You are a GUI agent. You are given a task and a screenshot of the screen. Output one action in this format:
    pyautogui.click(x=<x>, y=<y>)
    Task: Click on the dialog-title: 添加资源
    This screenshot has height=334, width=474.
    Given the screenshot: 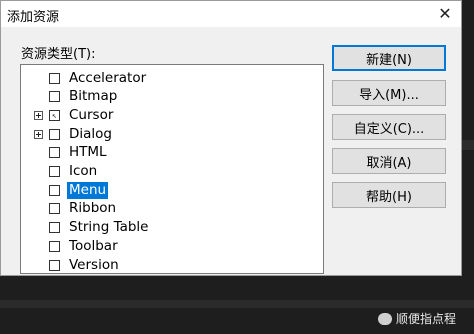 What is the action you would take?
    pyautogui.click(x=33, y=17)
    